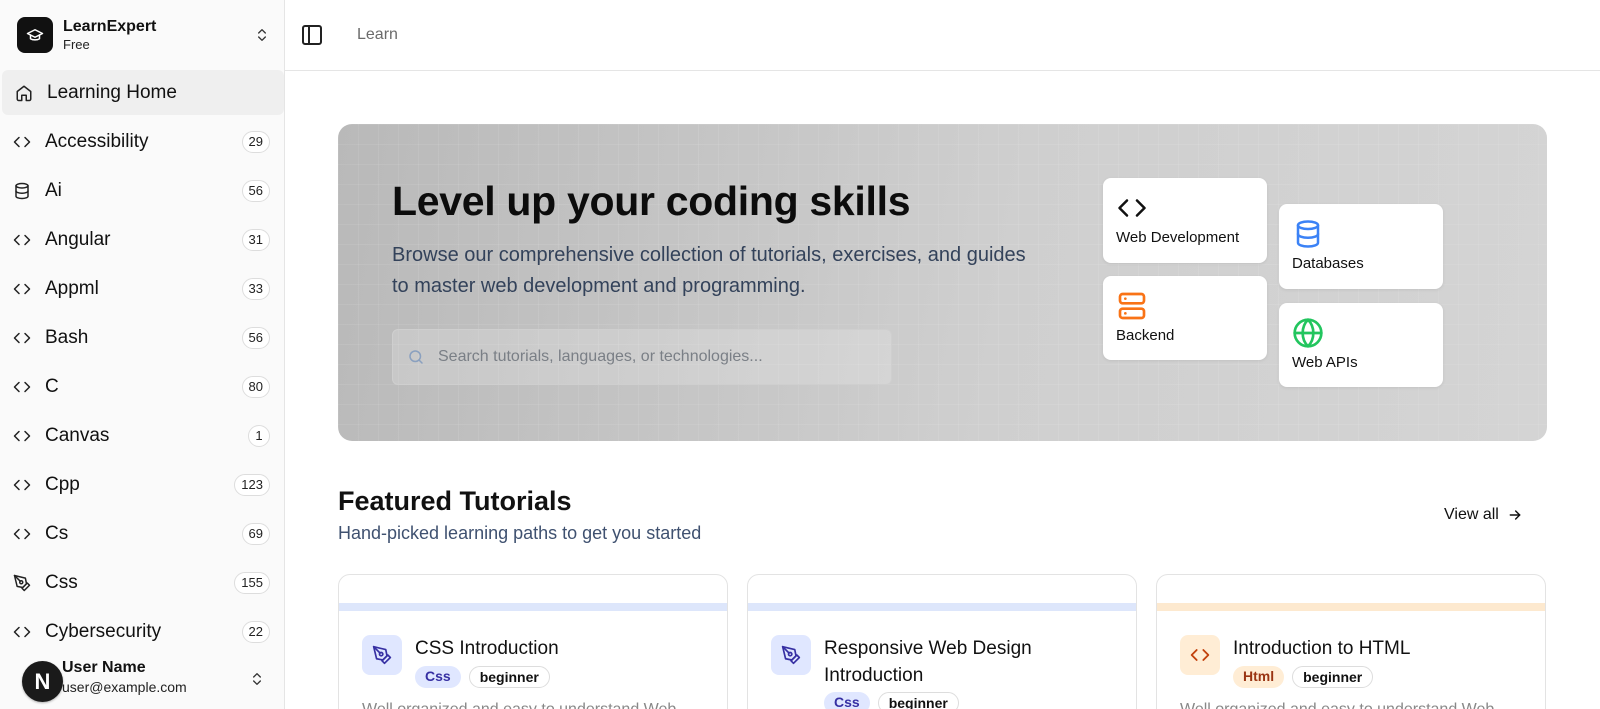 The height and width of the screenshot is (709, 1600). Describe the element at coordinates (52, 386) in the screenshot. I see `sidebar-item-label: C` at that location.